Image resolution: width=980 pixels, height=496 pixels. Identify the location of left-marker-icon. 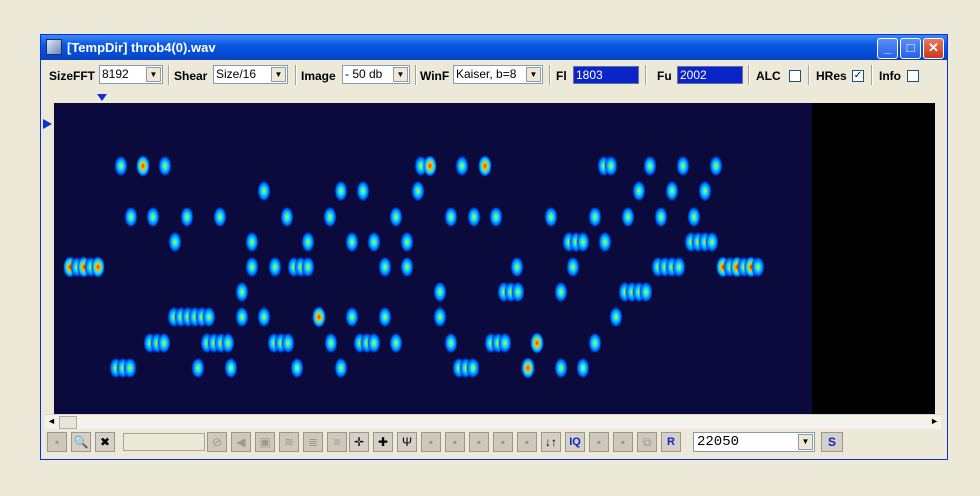
(48, 124).